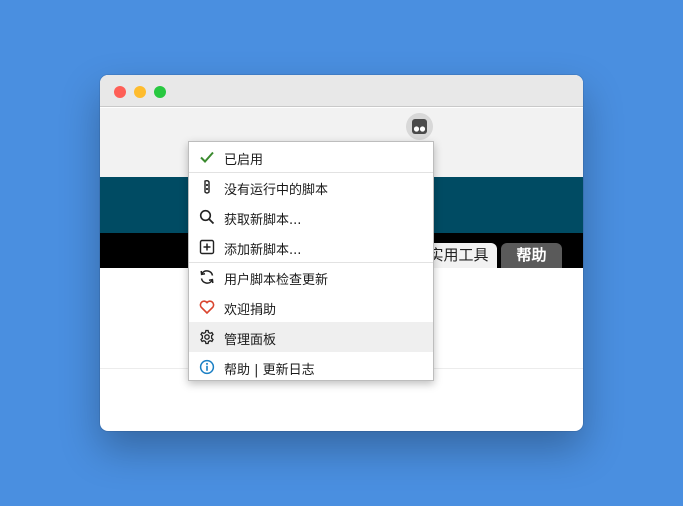 The height and width of the screenshot is (506, 683). What do you see at coordinates (140, 92) in the screenshot?
I see `minimize-window-button` at bounding box center [140, 92].